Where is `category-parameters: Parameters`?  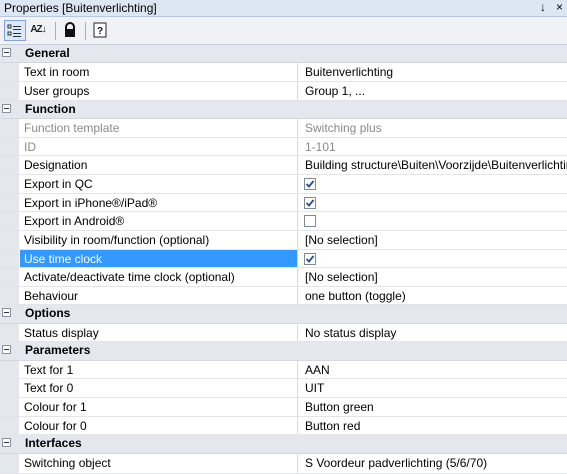
category-parameters: Parameters is located at coordinates (283, 351).